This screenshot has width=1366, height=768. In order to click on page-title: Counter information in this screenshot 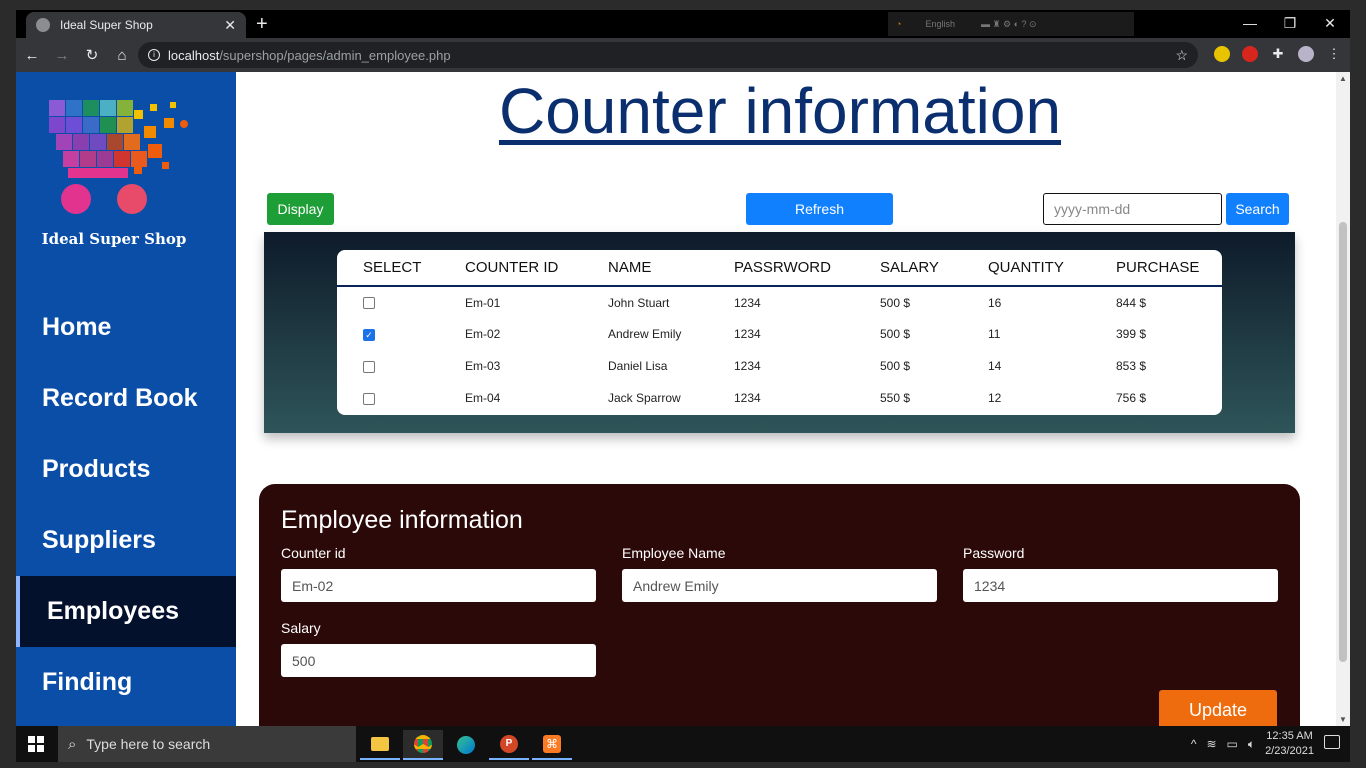, I will do `click(780, 111)`.